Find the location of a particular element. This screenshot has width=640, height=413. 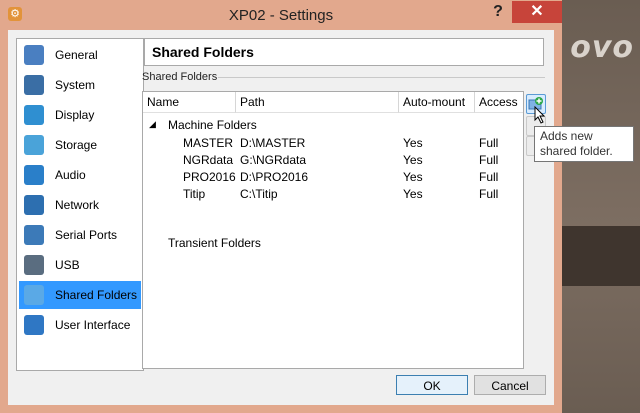

help-button: ? is located at coordinates (498, 12).